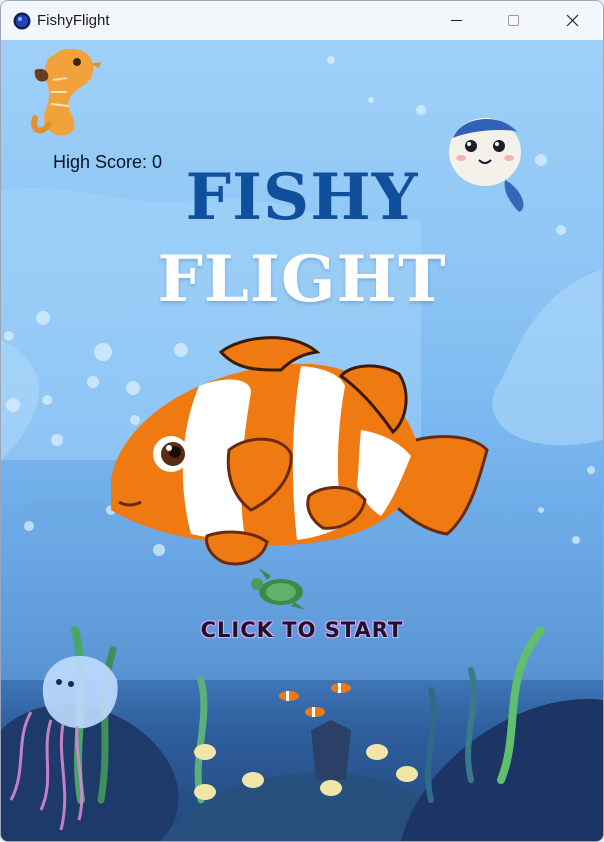 This screenshot has height=842, width=604. Describe the element at coordinates (302, 630) in the screenshot. I see `click-to-start-prompt: CLICK TO START` at that location.